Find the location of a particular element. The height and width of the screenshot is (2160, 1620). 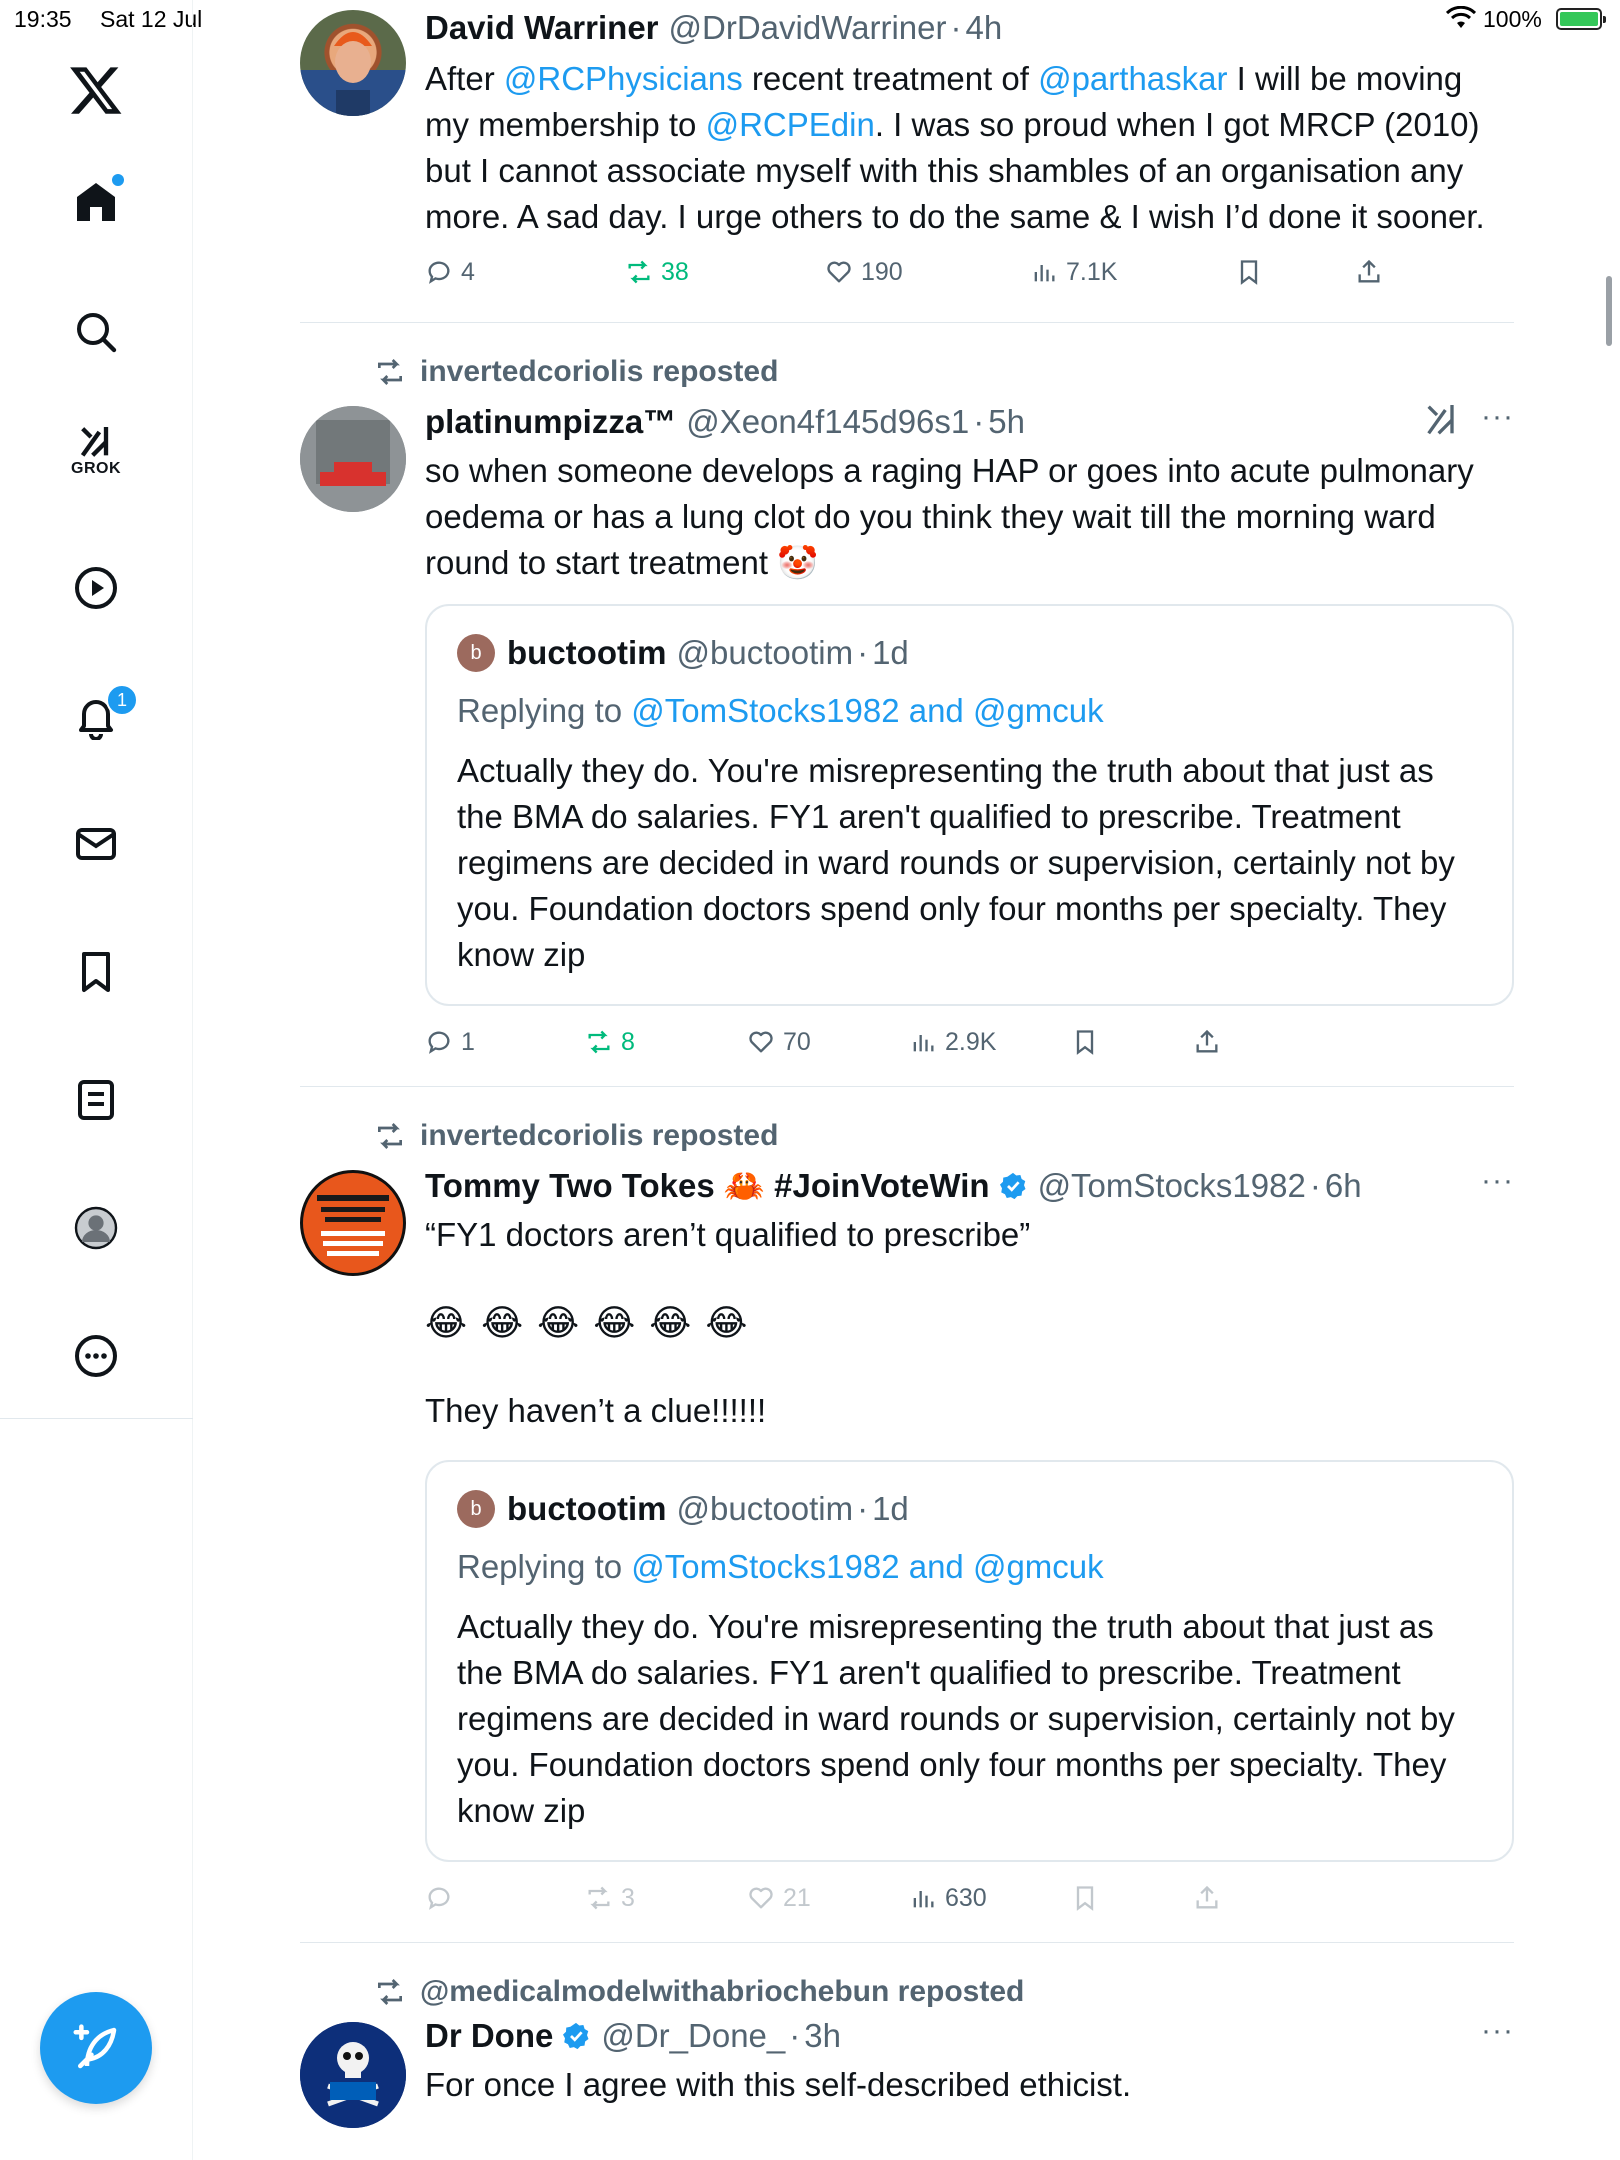

profile-icon is located at coordinates (96, 1228).